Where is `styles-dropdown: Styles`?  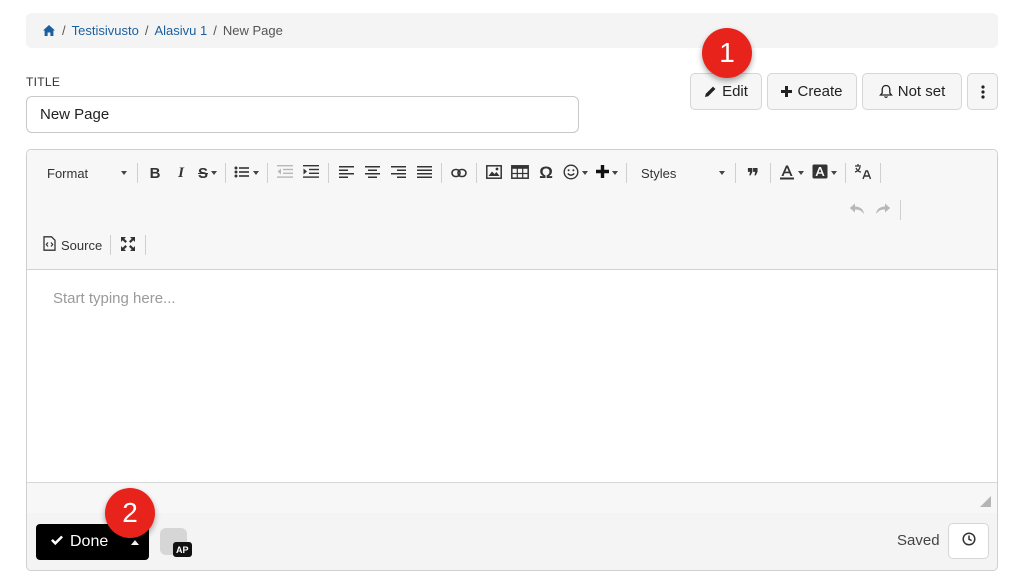
styles-dropdown: Styles is located at coordinates (681, 173).